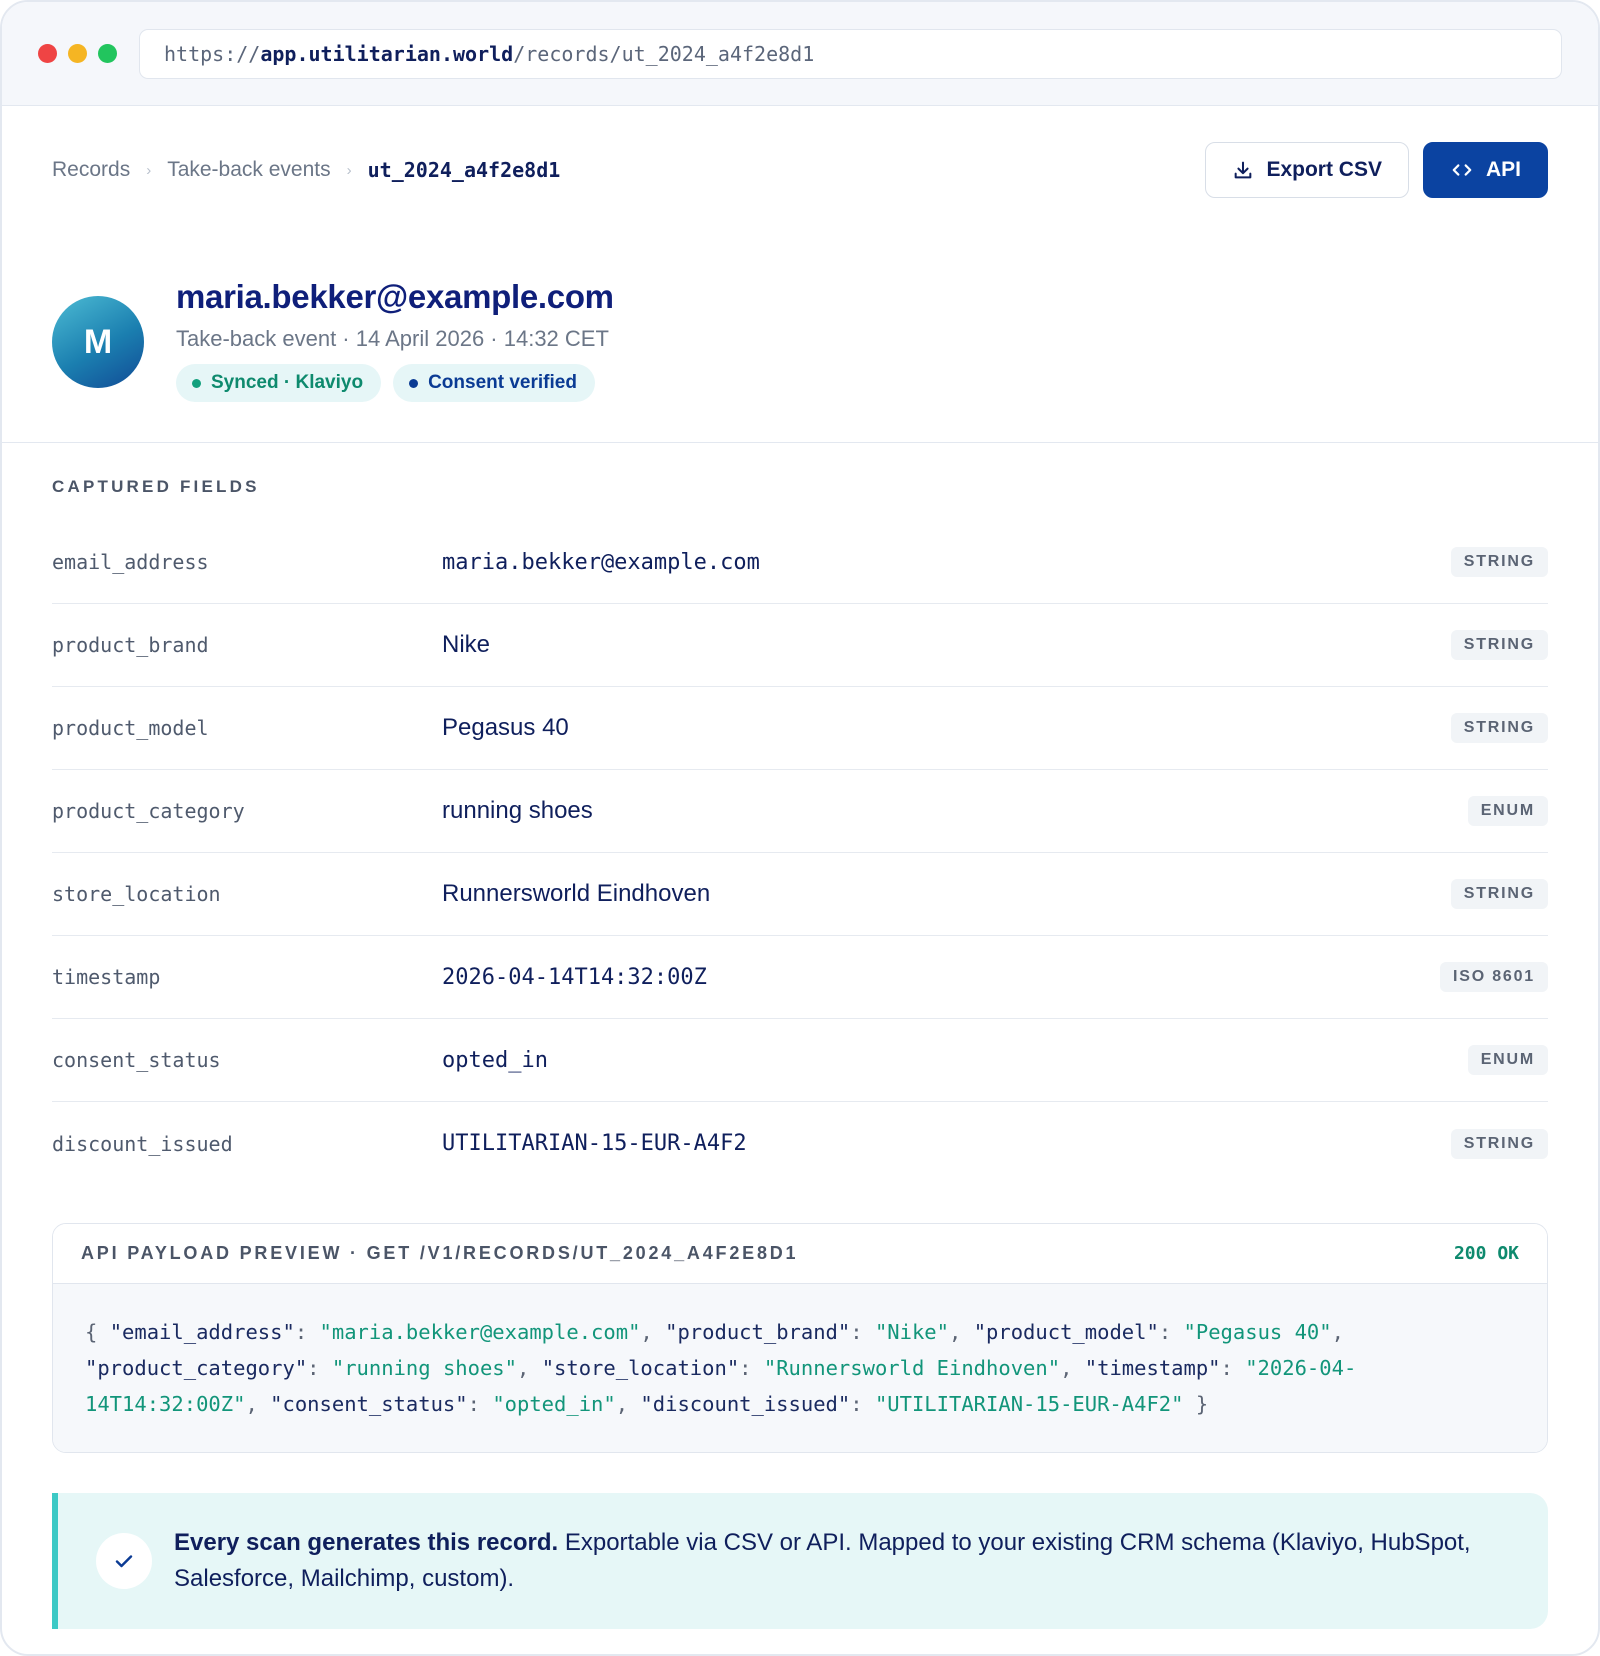 This screenshot has width=1600, height=1656. Describe the element at coordinates (369, 1404) in the screenshot. I see `json-key: "consent_status"` at that location.